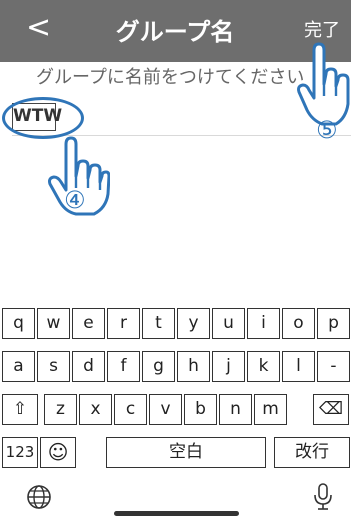  Describe the element at coordinates (18, 366) in the screenshot. I see `key-a: a` at that location.